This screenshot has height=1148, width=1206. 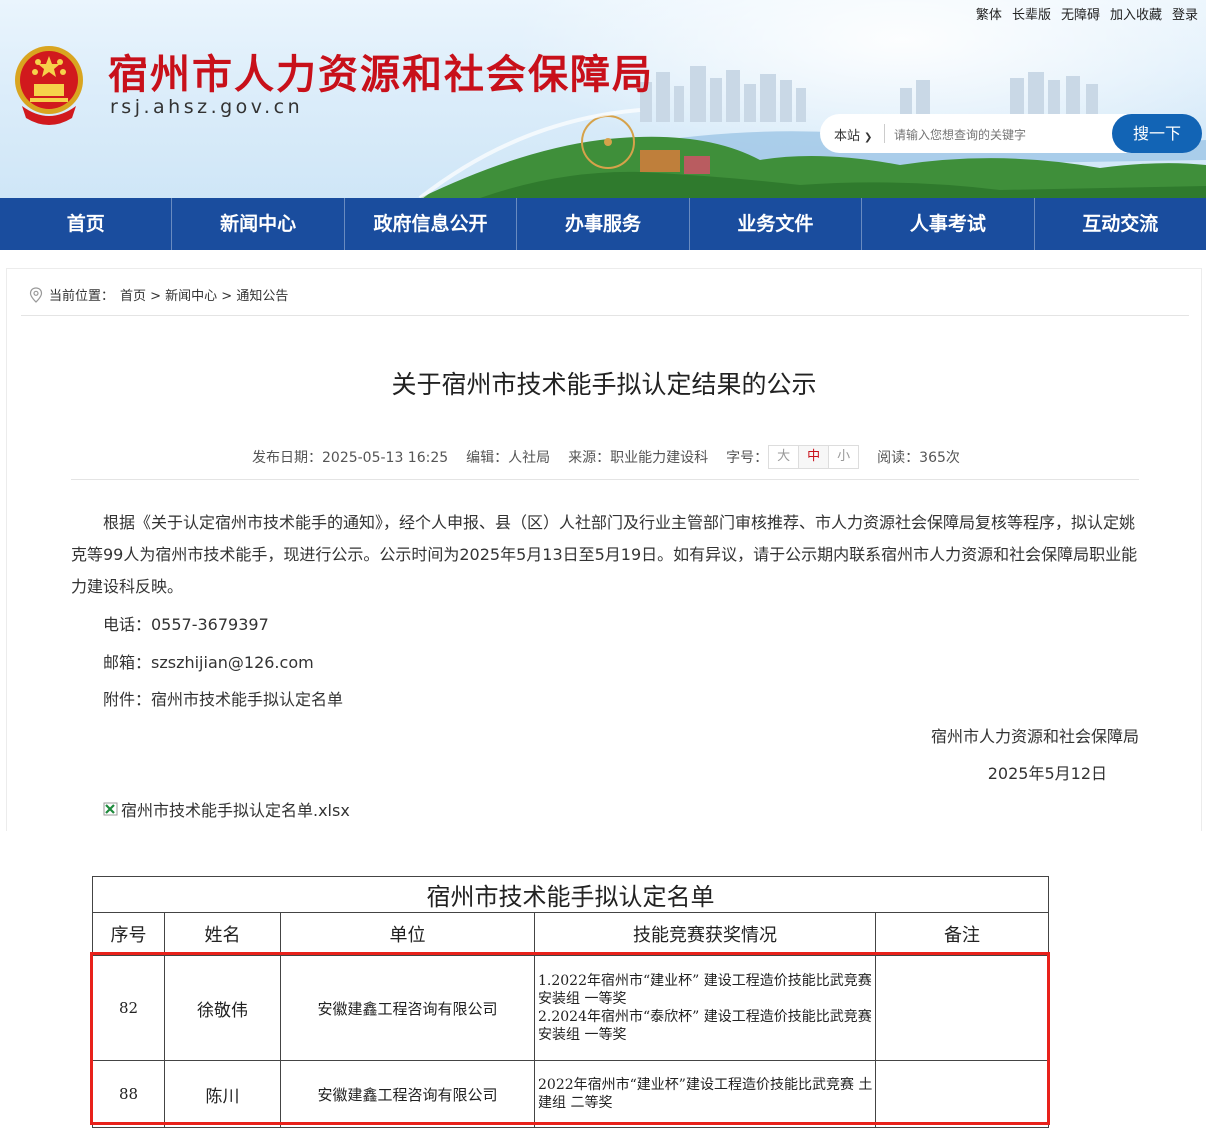 I want to click on signature-org: 宿州市人力资源和社会保障局, so click(x=1034, y=736).